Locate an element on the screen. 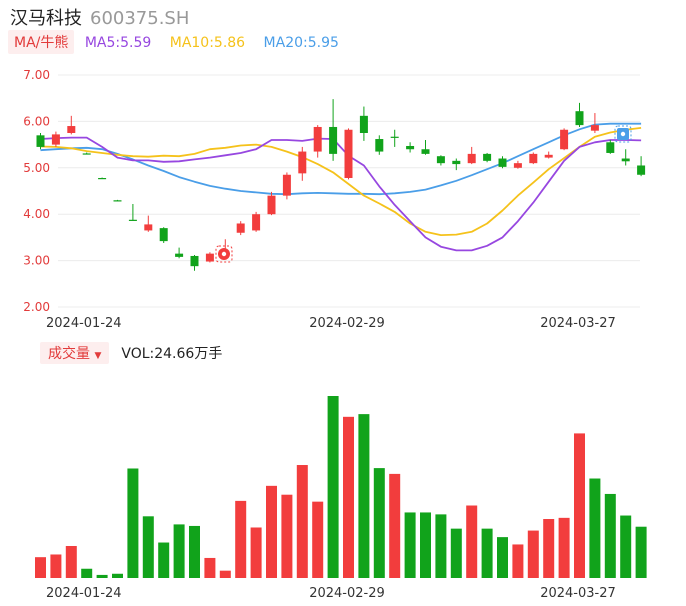  volume-date-axis: 2024-01-24 2024-02-29 2024-03-27 is located at coordinates (331, 593).